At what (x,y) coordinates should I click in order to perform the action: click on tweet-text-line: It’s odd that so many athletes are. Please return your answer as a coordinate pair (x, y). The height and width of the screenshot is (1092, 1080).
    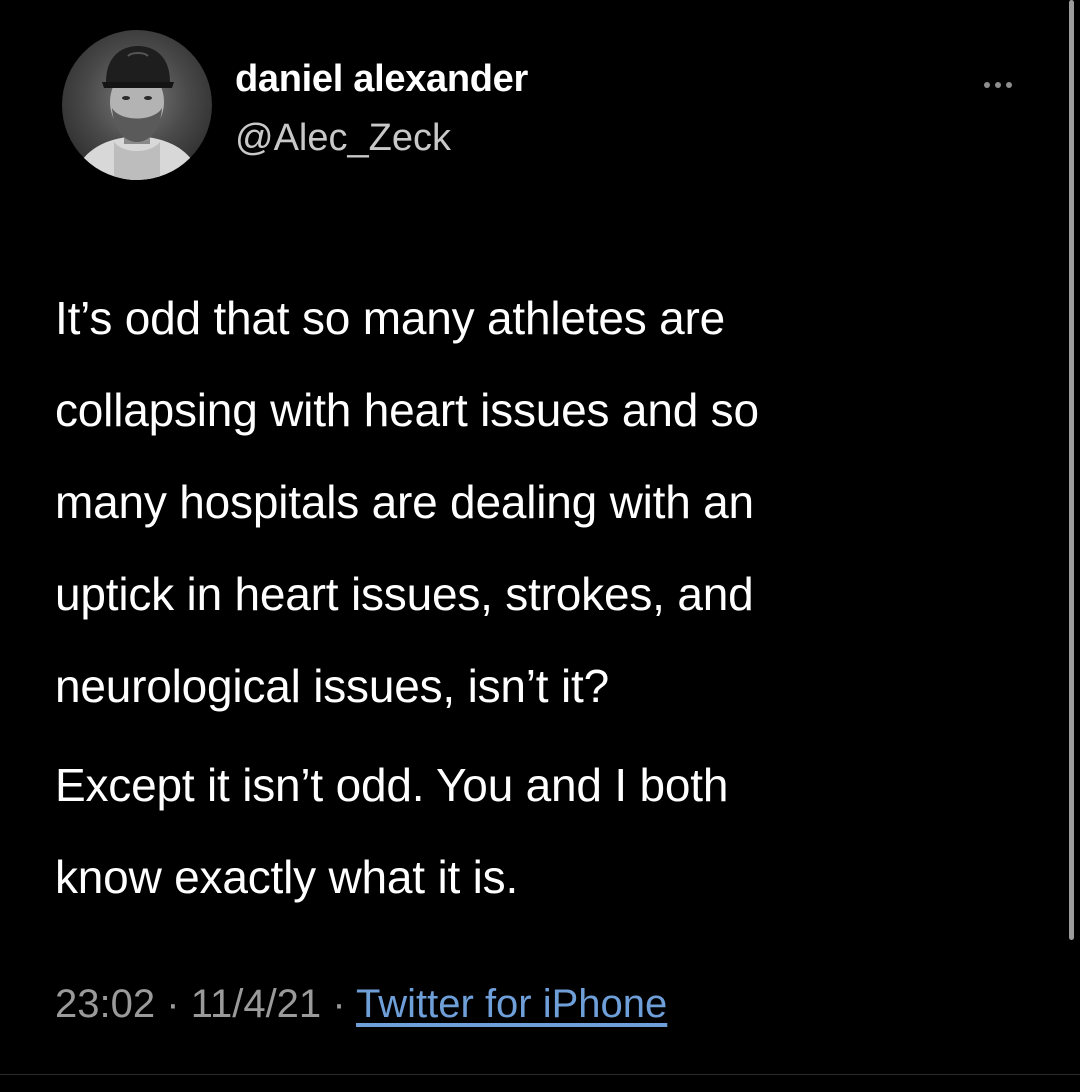
    Looking at the image, I should click on (390, 318).